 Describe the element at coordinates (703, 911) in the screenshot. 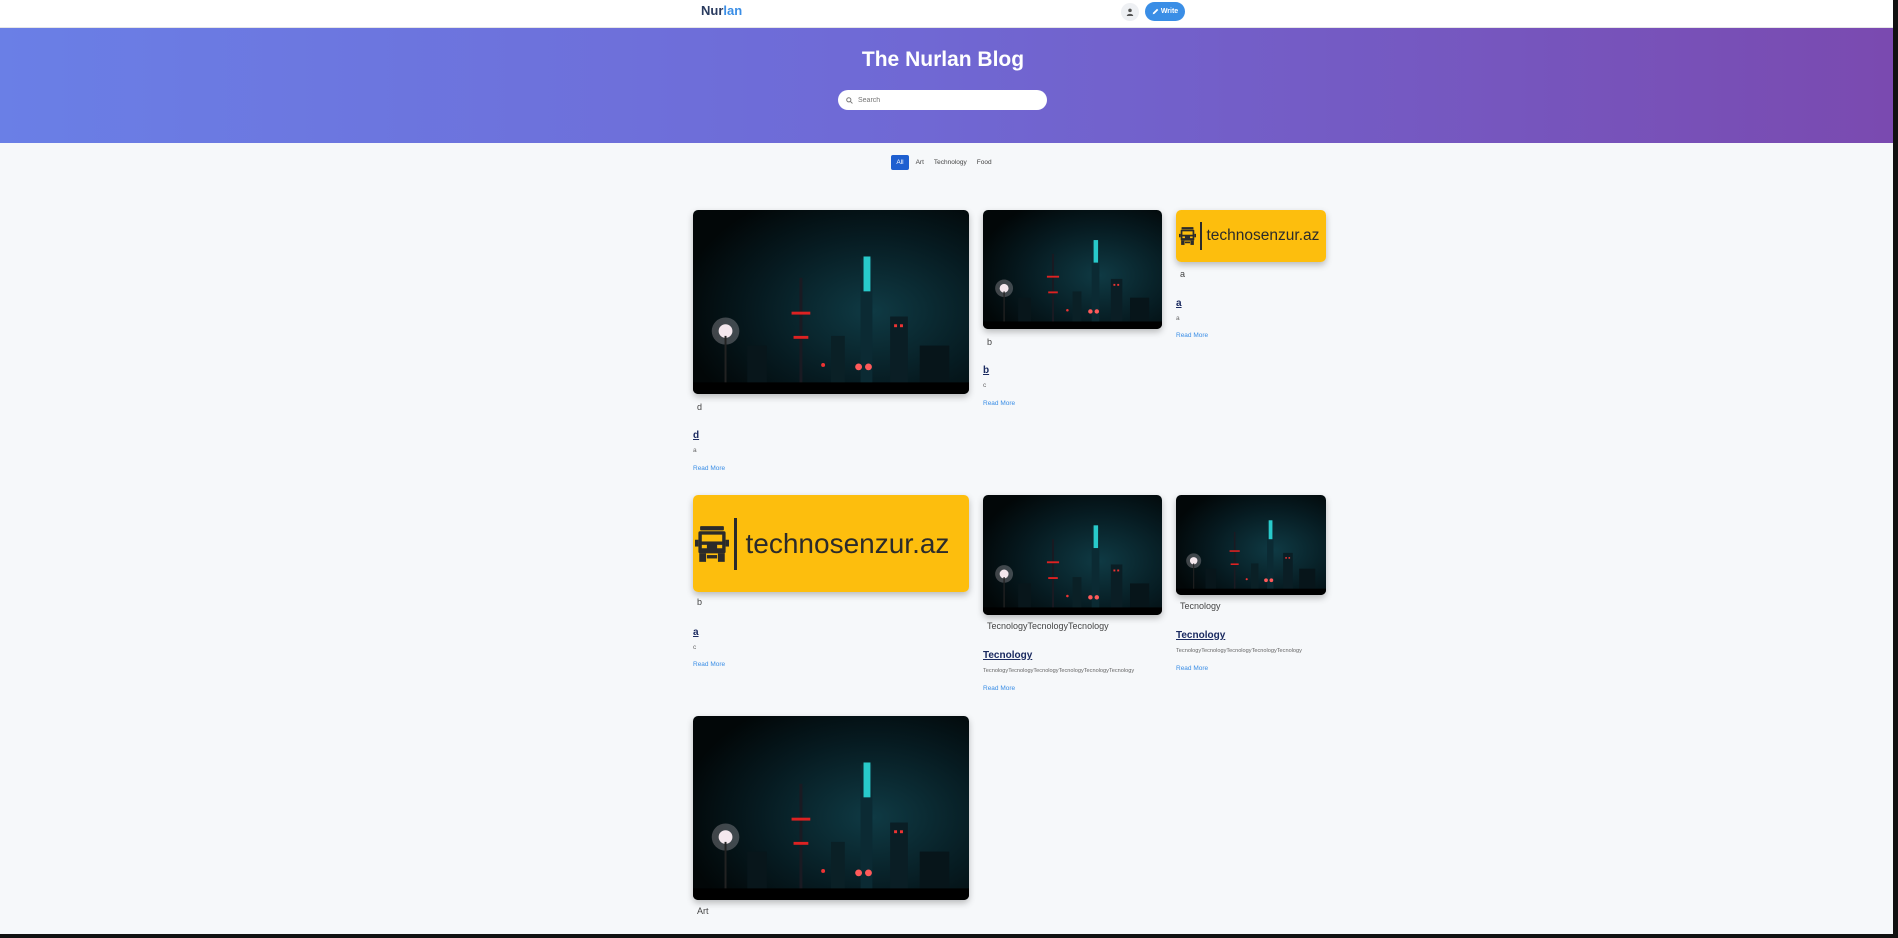

I see `post-category-tag: Art` at that location.